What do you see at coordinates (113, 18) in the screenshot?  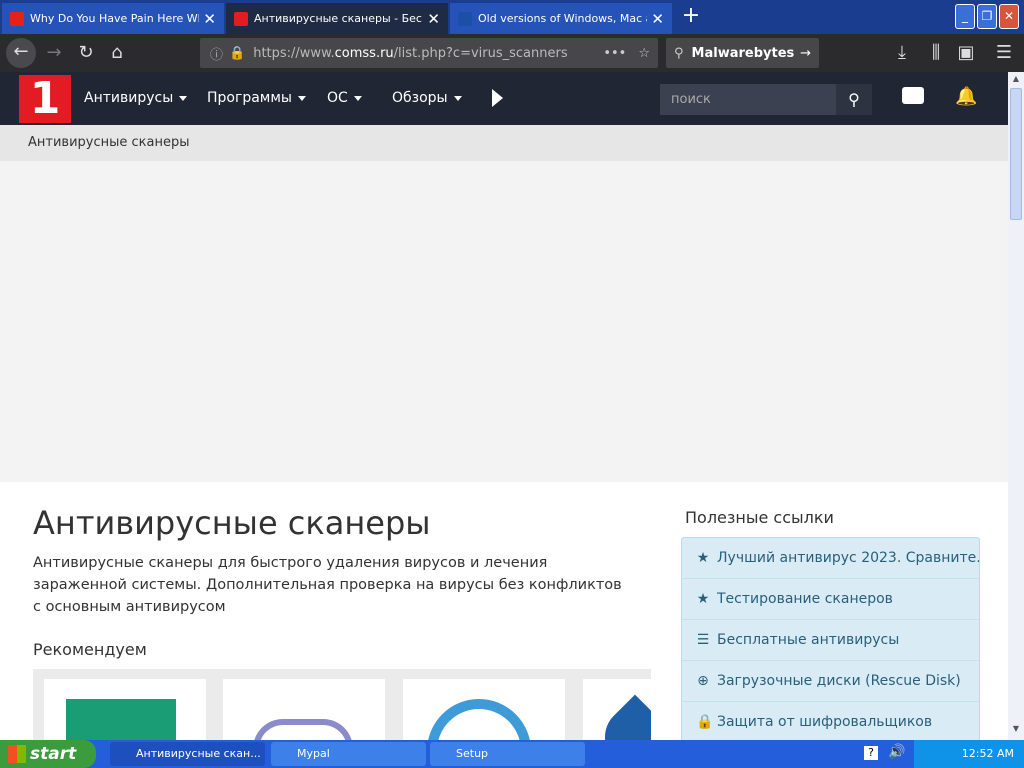 I see `tab-youtube: Why Do You Have Pain Here When... ✕` at bounding box center [113, 18].